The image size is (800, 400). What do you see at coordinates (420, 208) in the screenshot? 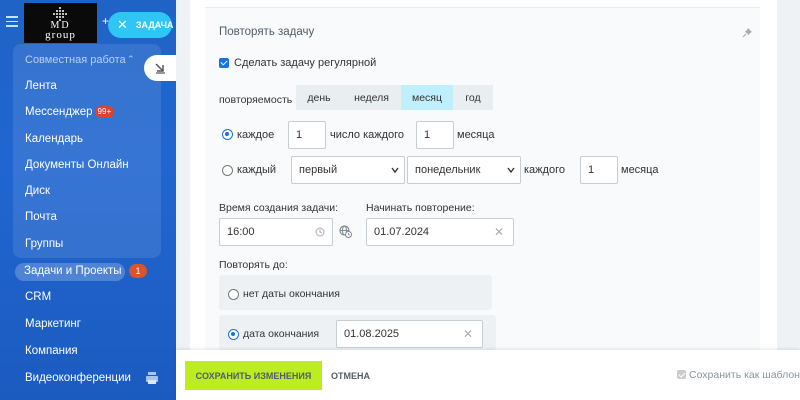
I see `start-repeat-label: Начинать повторение:` at bounding box center [420, 208].